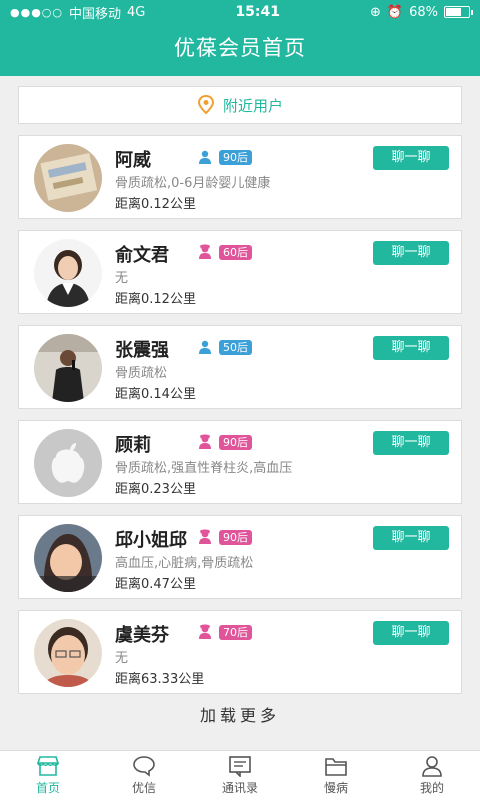 The width and height of the screenshot is (480, 800). I want to click on tab-user: 我的, so click(432, 775).